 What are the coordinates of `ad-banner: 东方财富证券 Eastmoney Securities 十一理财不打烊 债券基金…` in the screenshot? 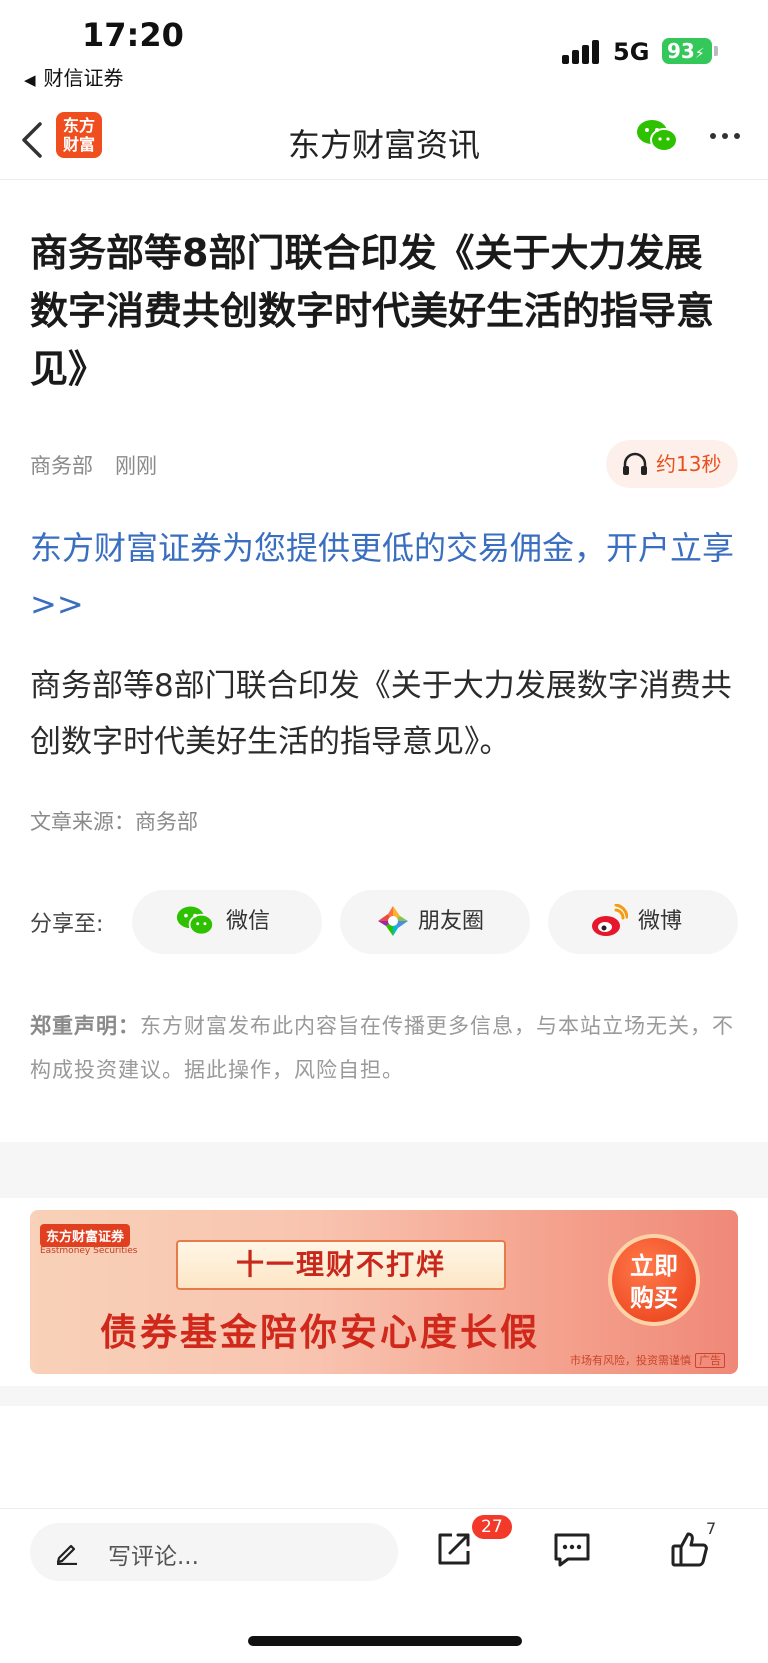 It's located at (384, 1292).